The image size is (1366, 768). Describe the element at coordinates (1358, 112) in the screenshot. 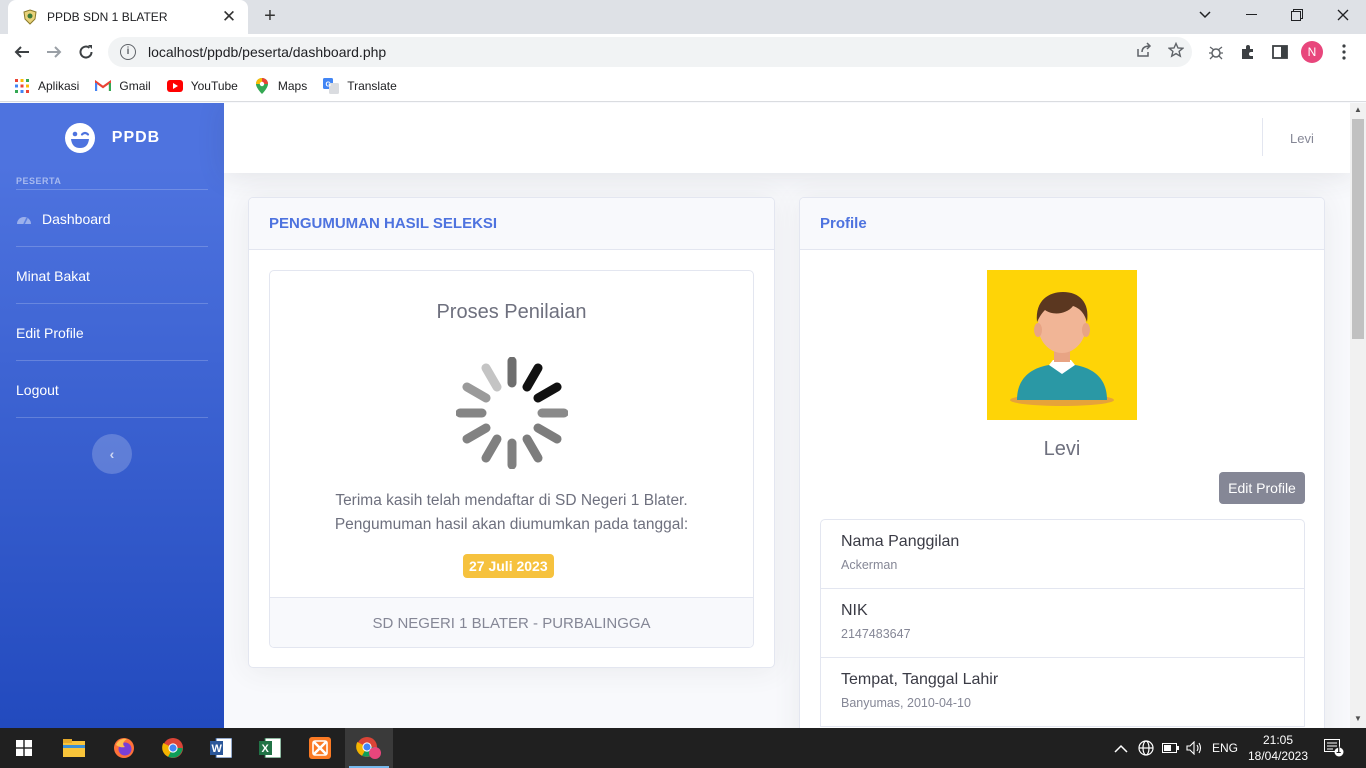

I see `scroll-up-arrow-icon: ▲` at that location.